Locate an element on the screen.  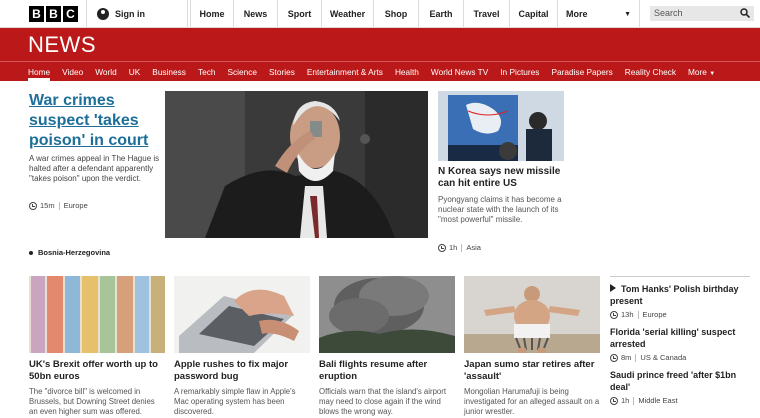
news-nav-reality-check: Reality Check is located at coordinates (650, 71).